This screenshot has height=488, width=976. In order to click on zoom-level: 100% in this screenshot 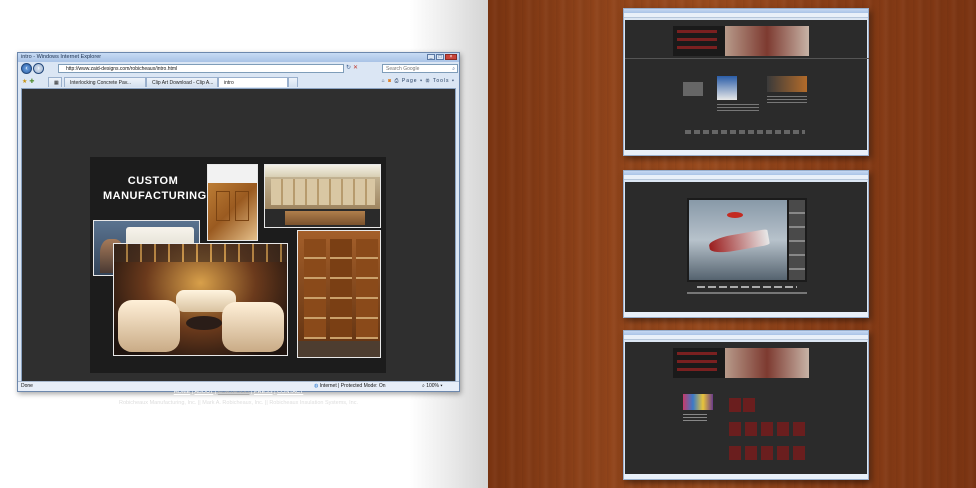, I will do `click(432, 386)`.